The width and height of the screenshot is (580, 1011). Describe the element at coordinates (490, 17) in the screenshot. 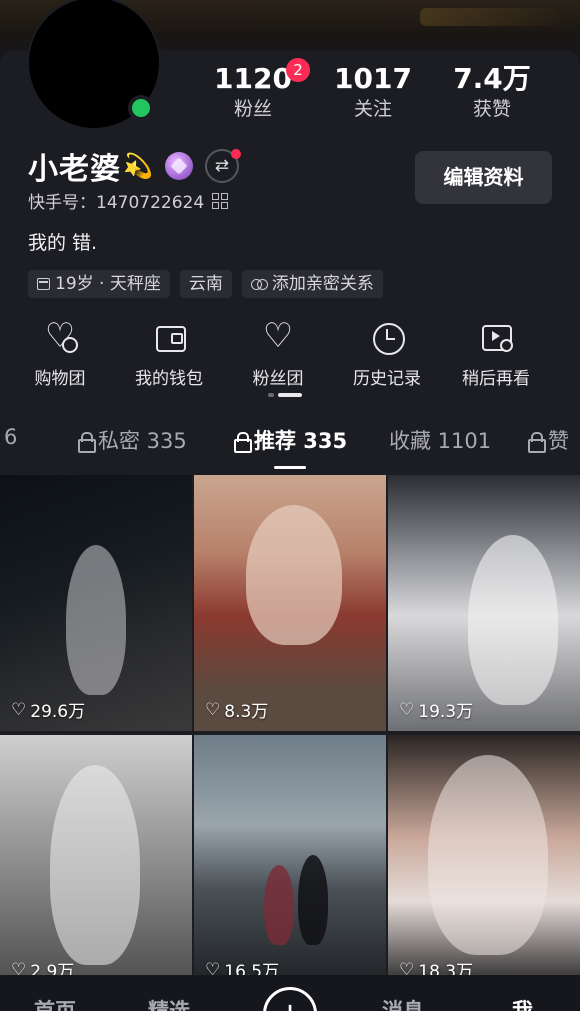

I see `banner-glow` at that location.